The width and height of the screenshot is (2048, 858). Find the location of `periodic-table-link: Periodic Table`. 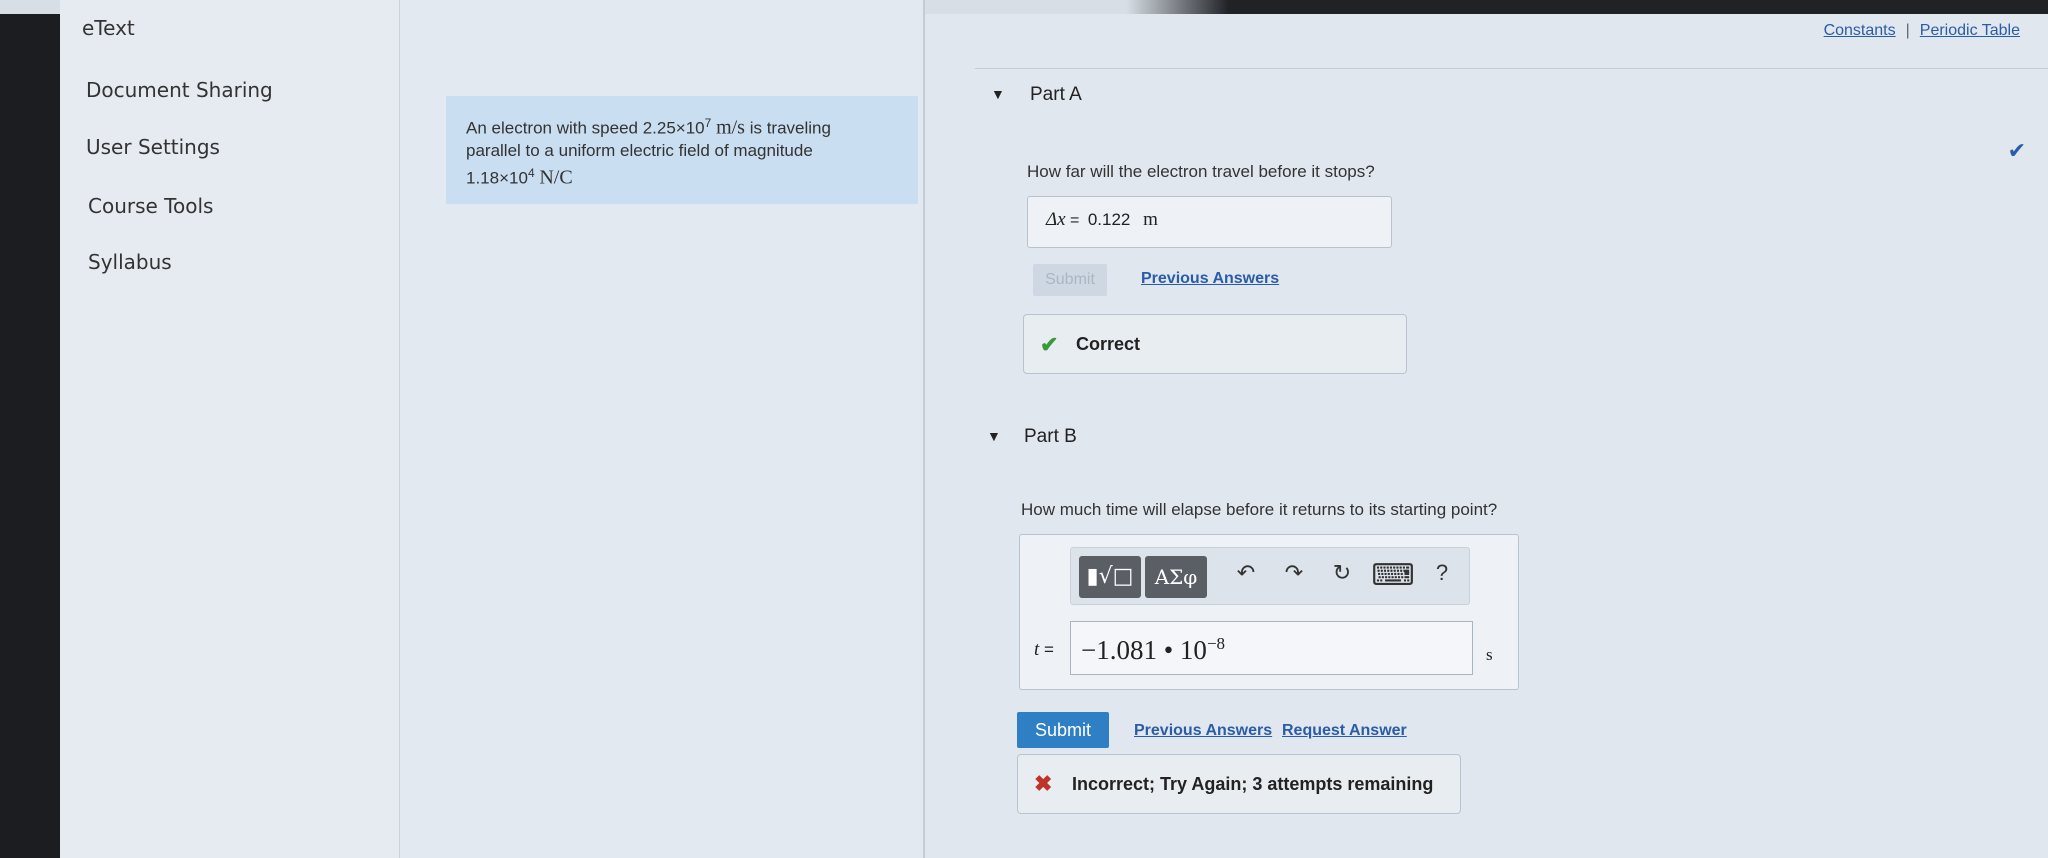

periodic-table-link: Periodic Table is located at coordinates (1970, 30).